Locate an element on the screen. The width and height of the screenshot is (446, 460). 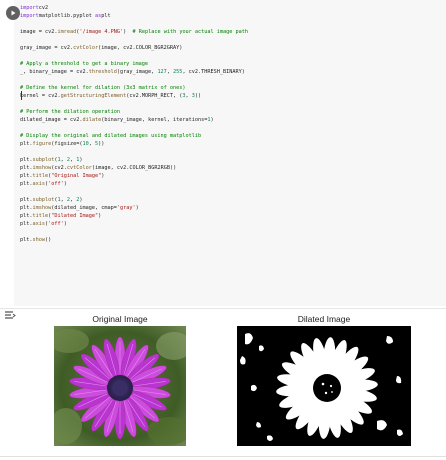
original-image is located at coordinates (120, 386).